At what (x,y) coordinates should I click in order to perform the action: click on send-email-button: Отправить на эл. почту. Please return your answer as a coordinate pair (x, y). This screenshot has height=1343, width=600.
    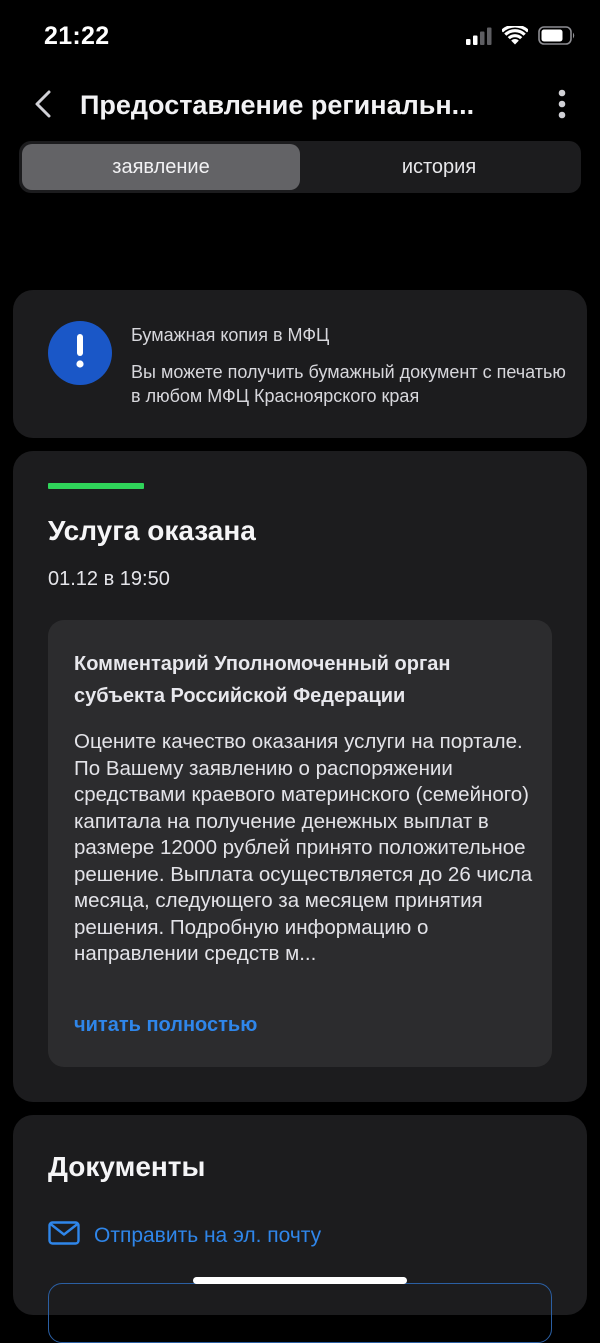
    Looking at the image, I should click on (184, 1235).